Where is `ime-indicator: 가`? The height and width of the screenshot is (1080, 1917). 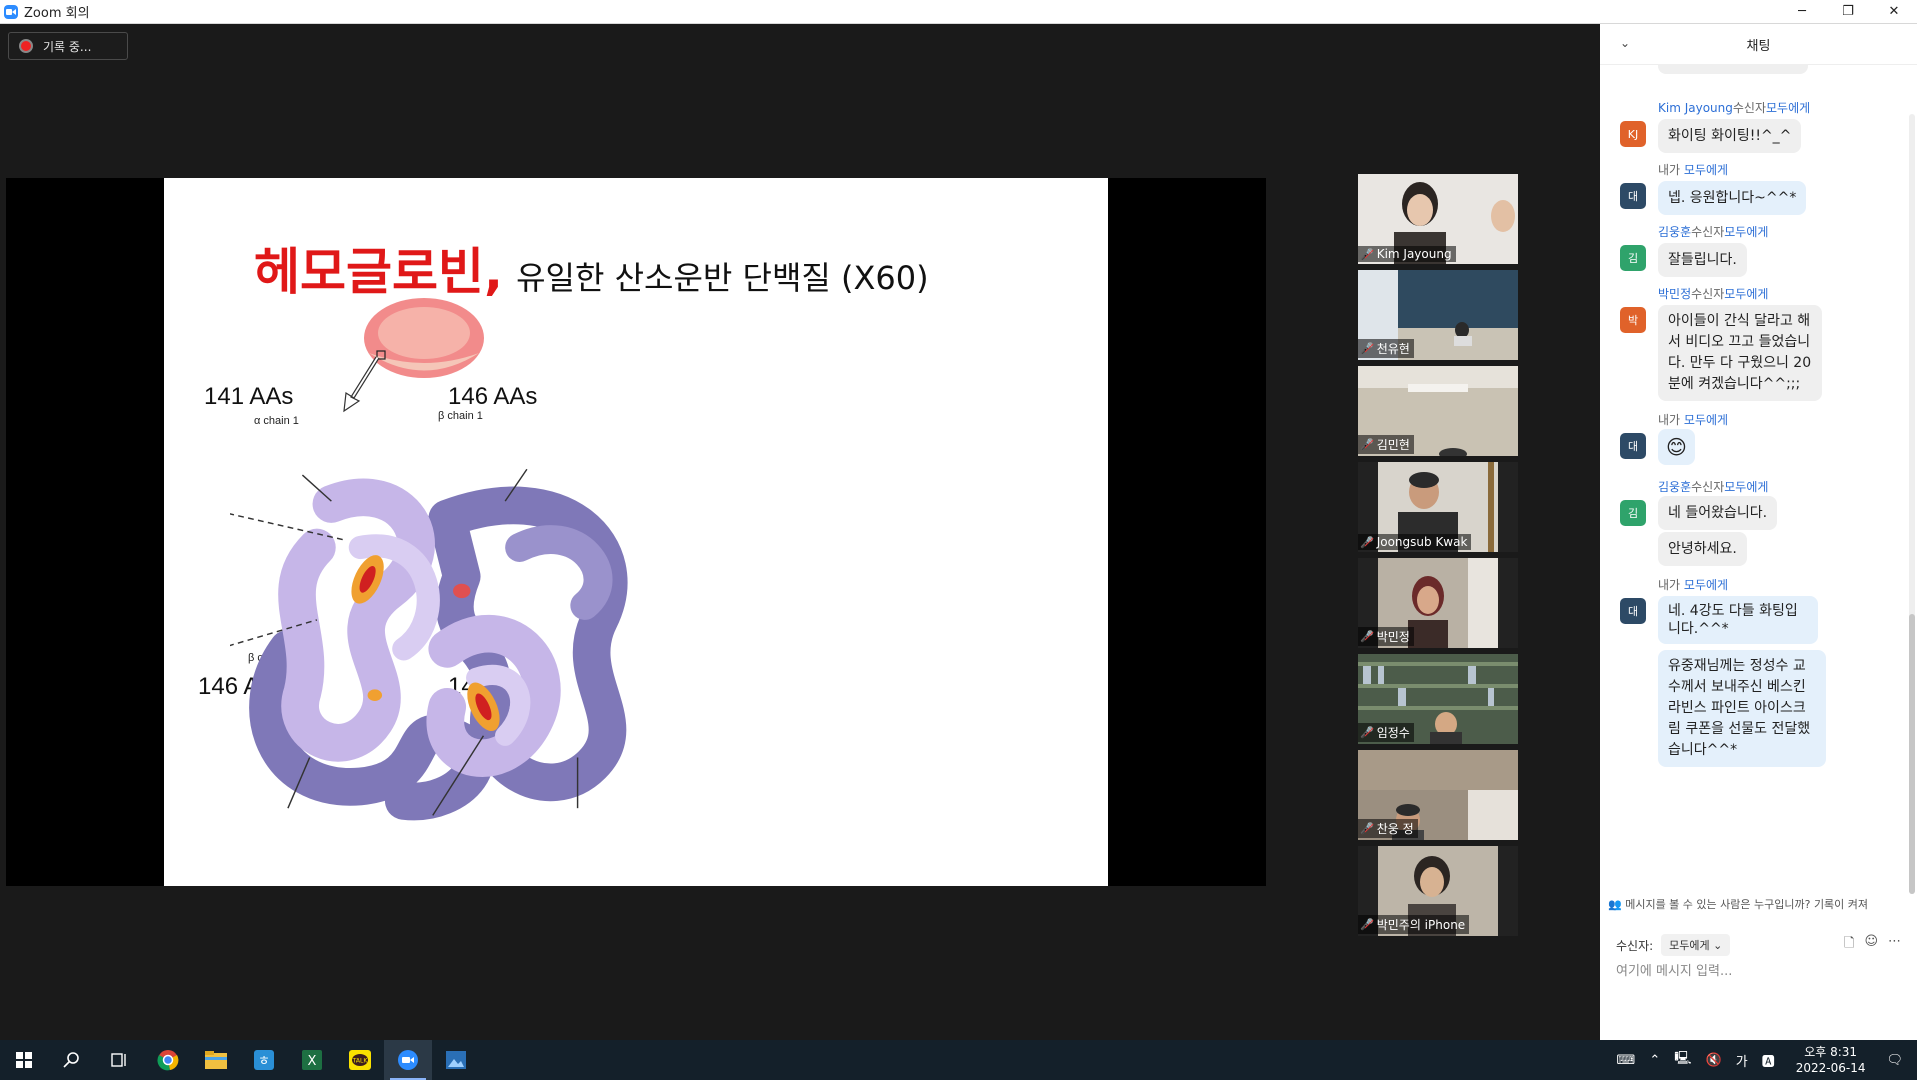 ime-indicator: 가 is located at coordinates (1742, 1060).